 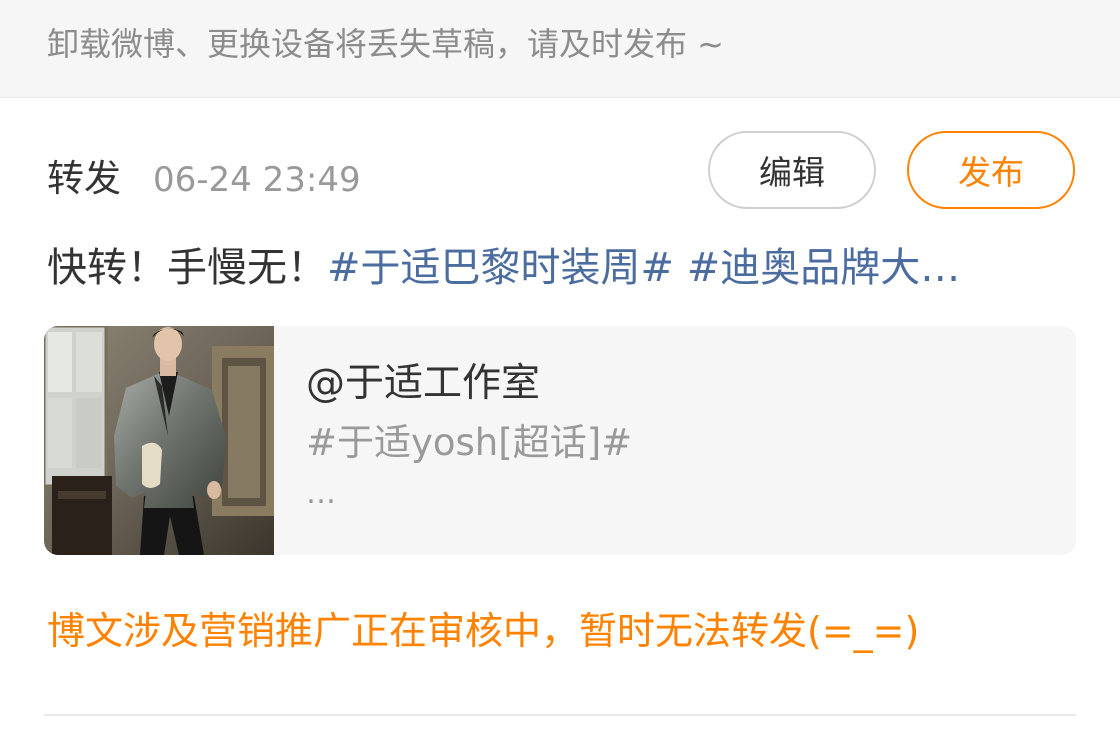 I want to click on draft-notice-bar: 卸载微博、更换设备将丢失草稿，请及时发布 ~, so click(x=560, y=49).